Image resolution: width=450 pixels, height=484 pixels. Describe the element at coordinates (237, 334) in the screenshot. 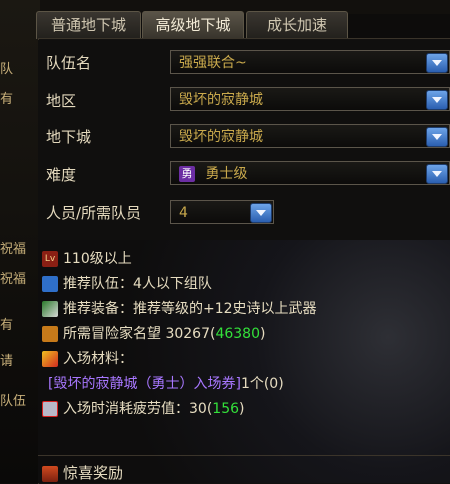

I see `reputation-value: 46380` at that location.